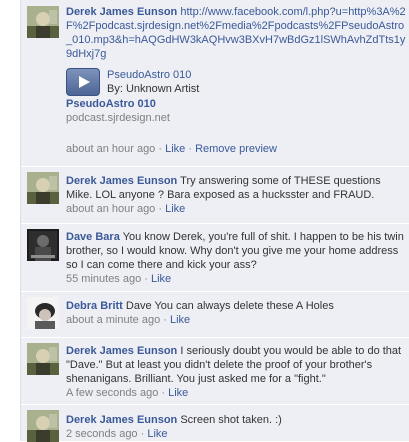 The height and width of the screenshot is (442, 409). Describe the element at coordinates (236, 393) in the screenshot. I see `comment-meta: A few seconds ago · Like` at that location.